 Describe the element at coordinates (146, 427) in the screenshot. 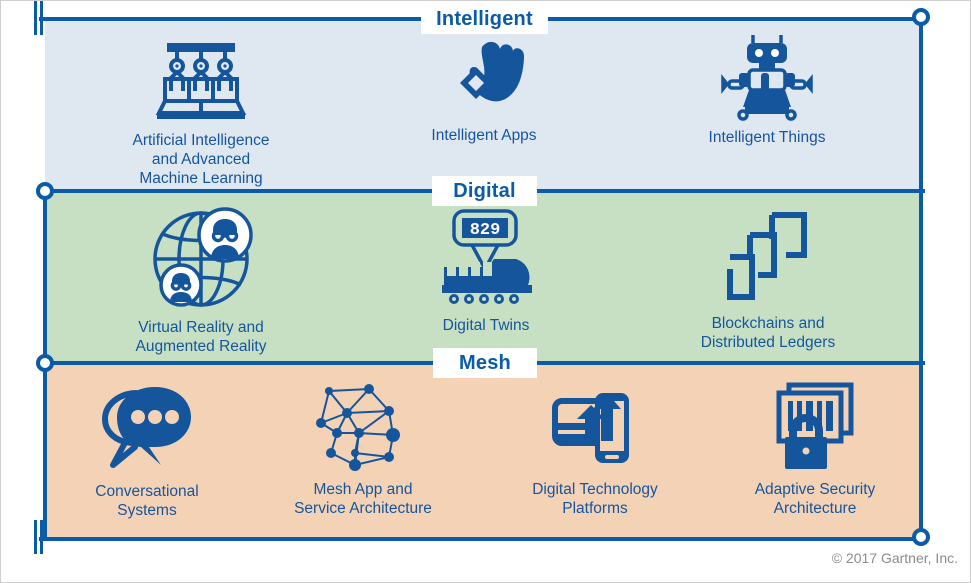

I see `speech-bubbles-icon` at that location.